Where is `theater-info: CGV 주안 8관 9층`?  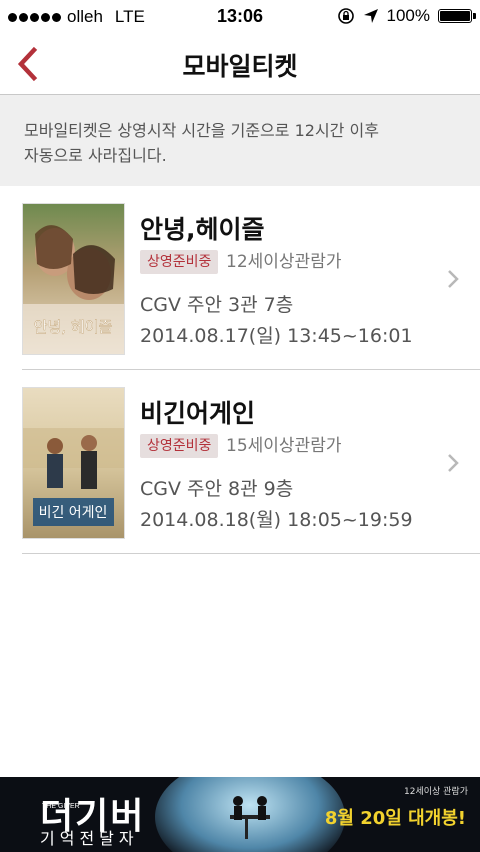 theater-info: CGV 주안 8관 9층 is located at coordinates (217, 489).